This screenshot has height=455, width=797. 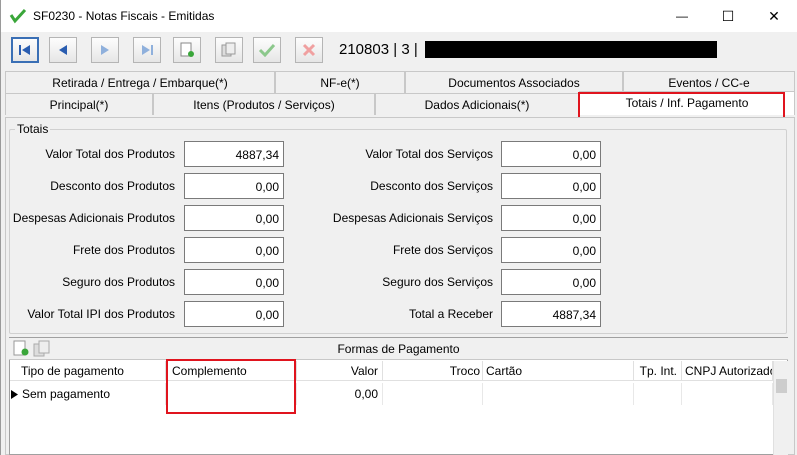 What do you see at coordinates (551, 186) in the screenshot?
I see `field-desconto-servicos: 0,00` at bounding box center [551, 186].